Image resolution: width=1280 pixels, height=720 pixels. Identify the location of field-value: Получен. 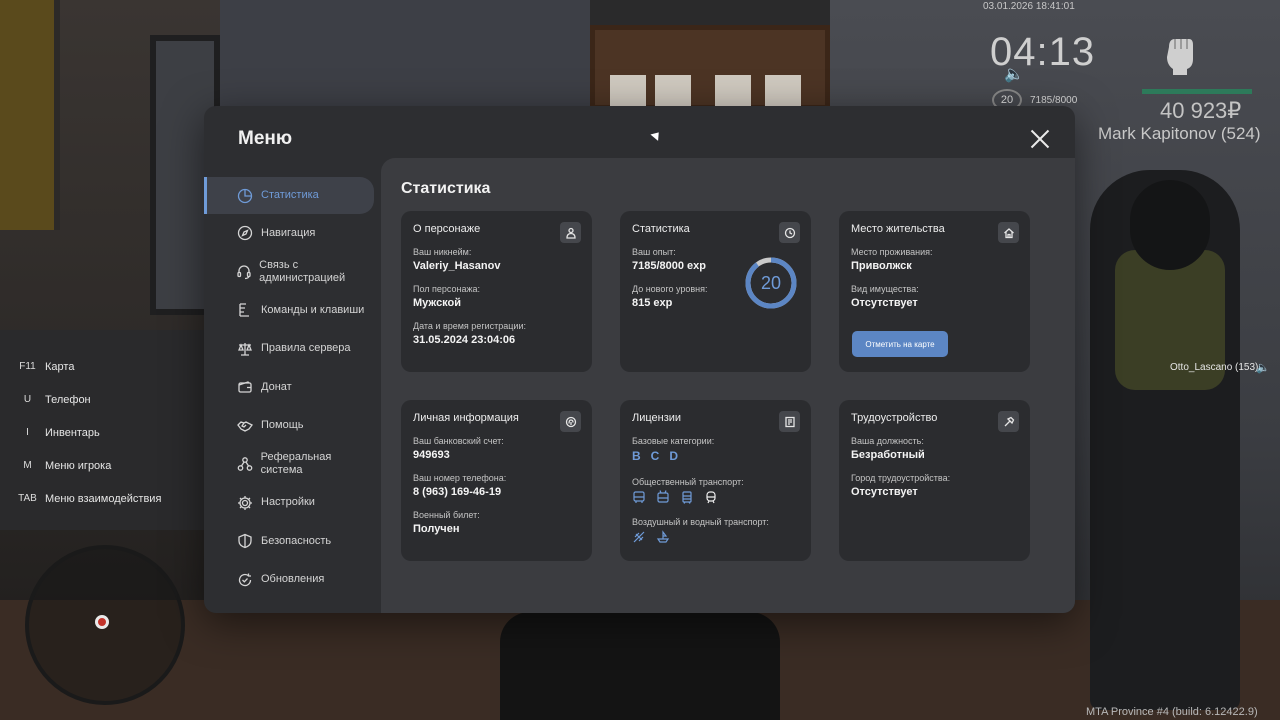
(436, 529).